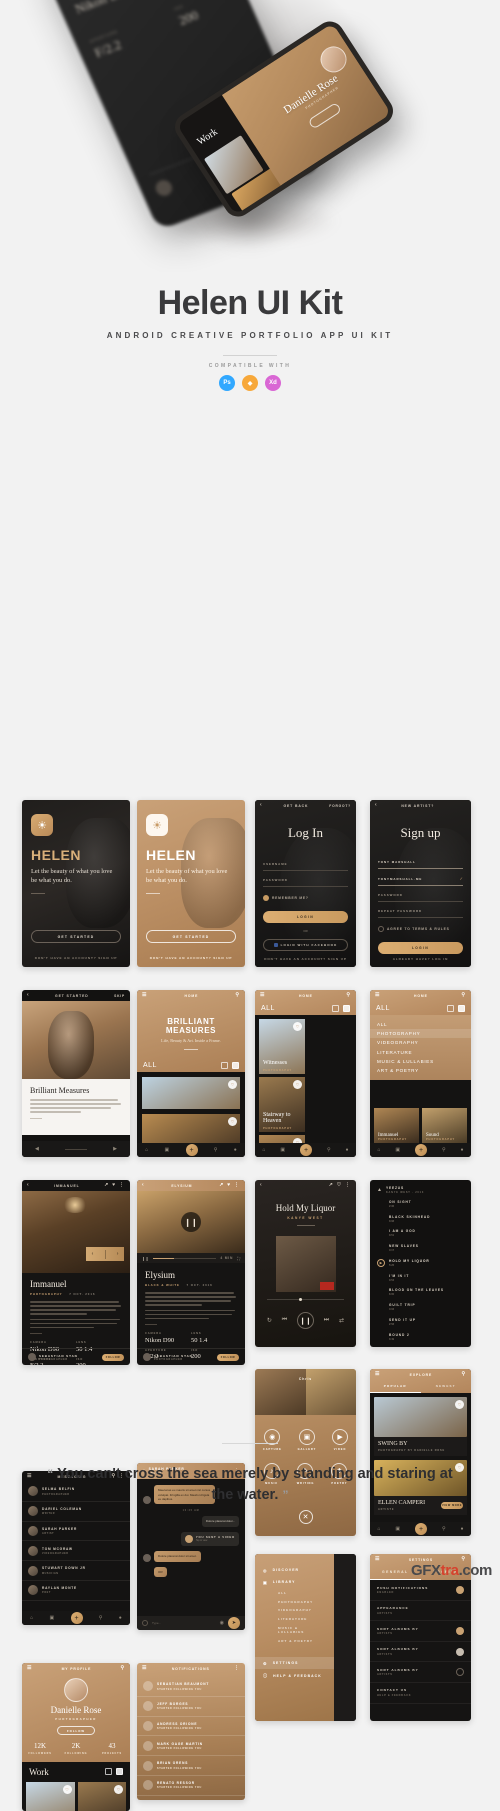 The height and width of the screenshot is (1811, 500). What do you see at coordinates (341, 1320) in the screenshot?
I see `shuffle-icon: ⇄` at bounding box center [341, 1320].